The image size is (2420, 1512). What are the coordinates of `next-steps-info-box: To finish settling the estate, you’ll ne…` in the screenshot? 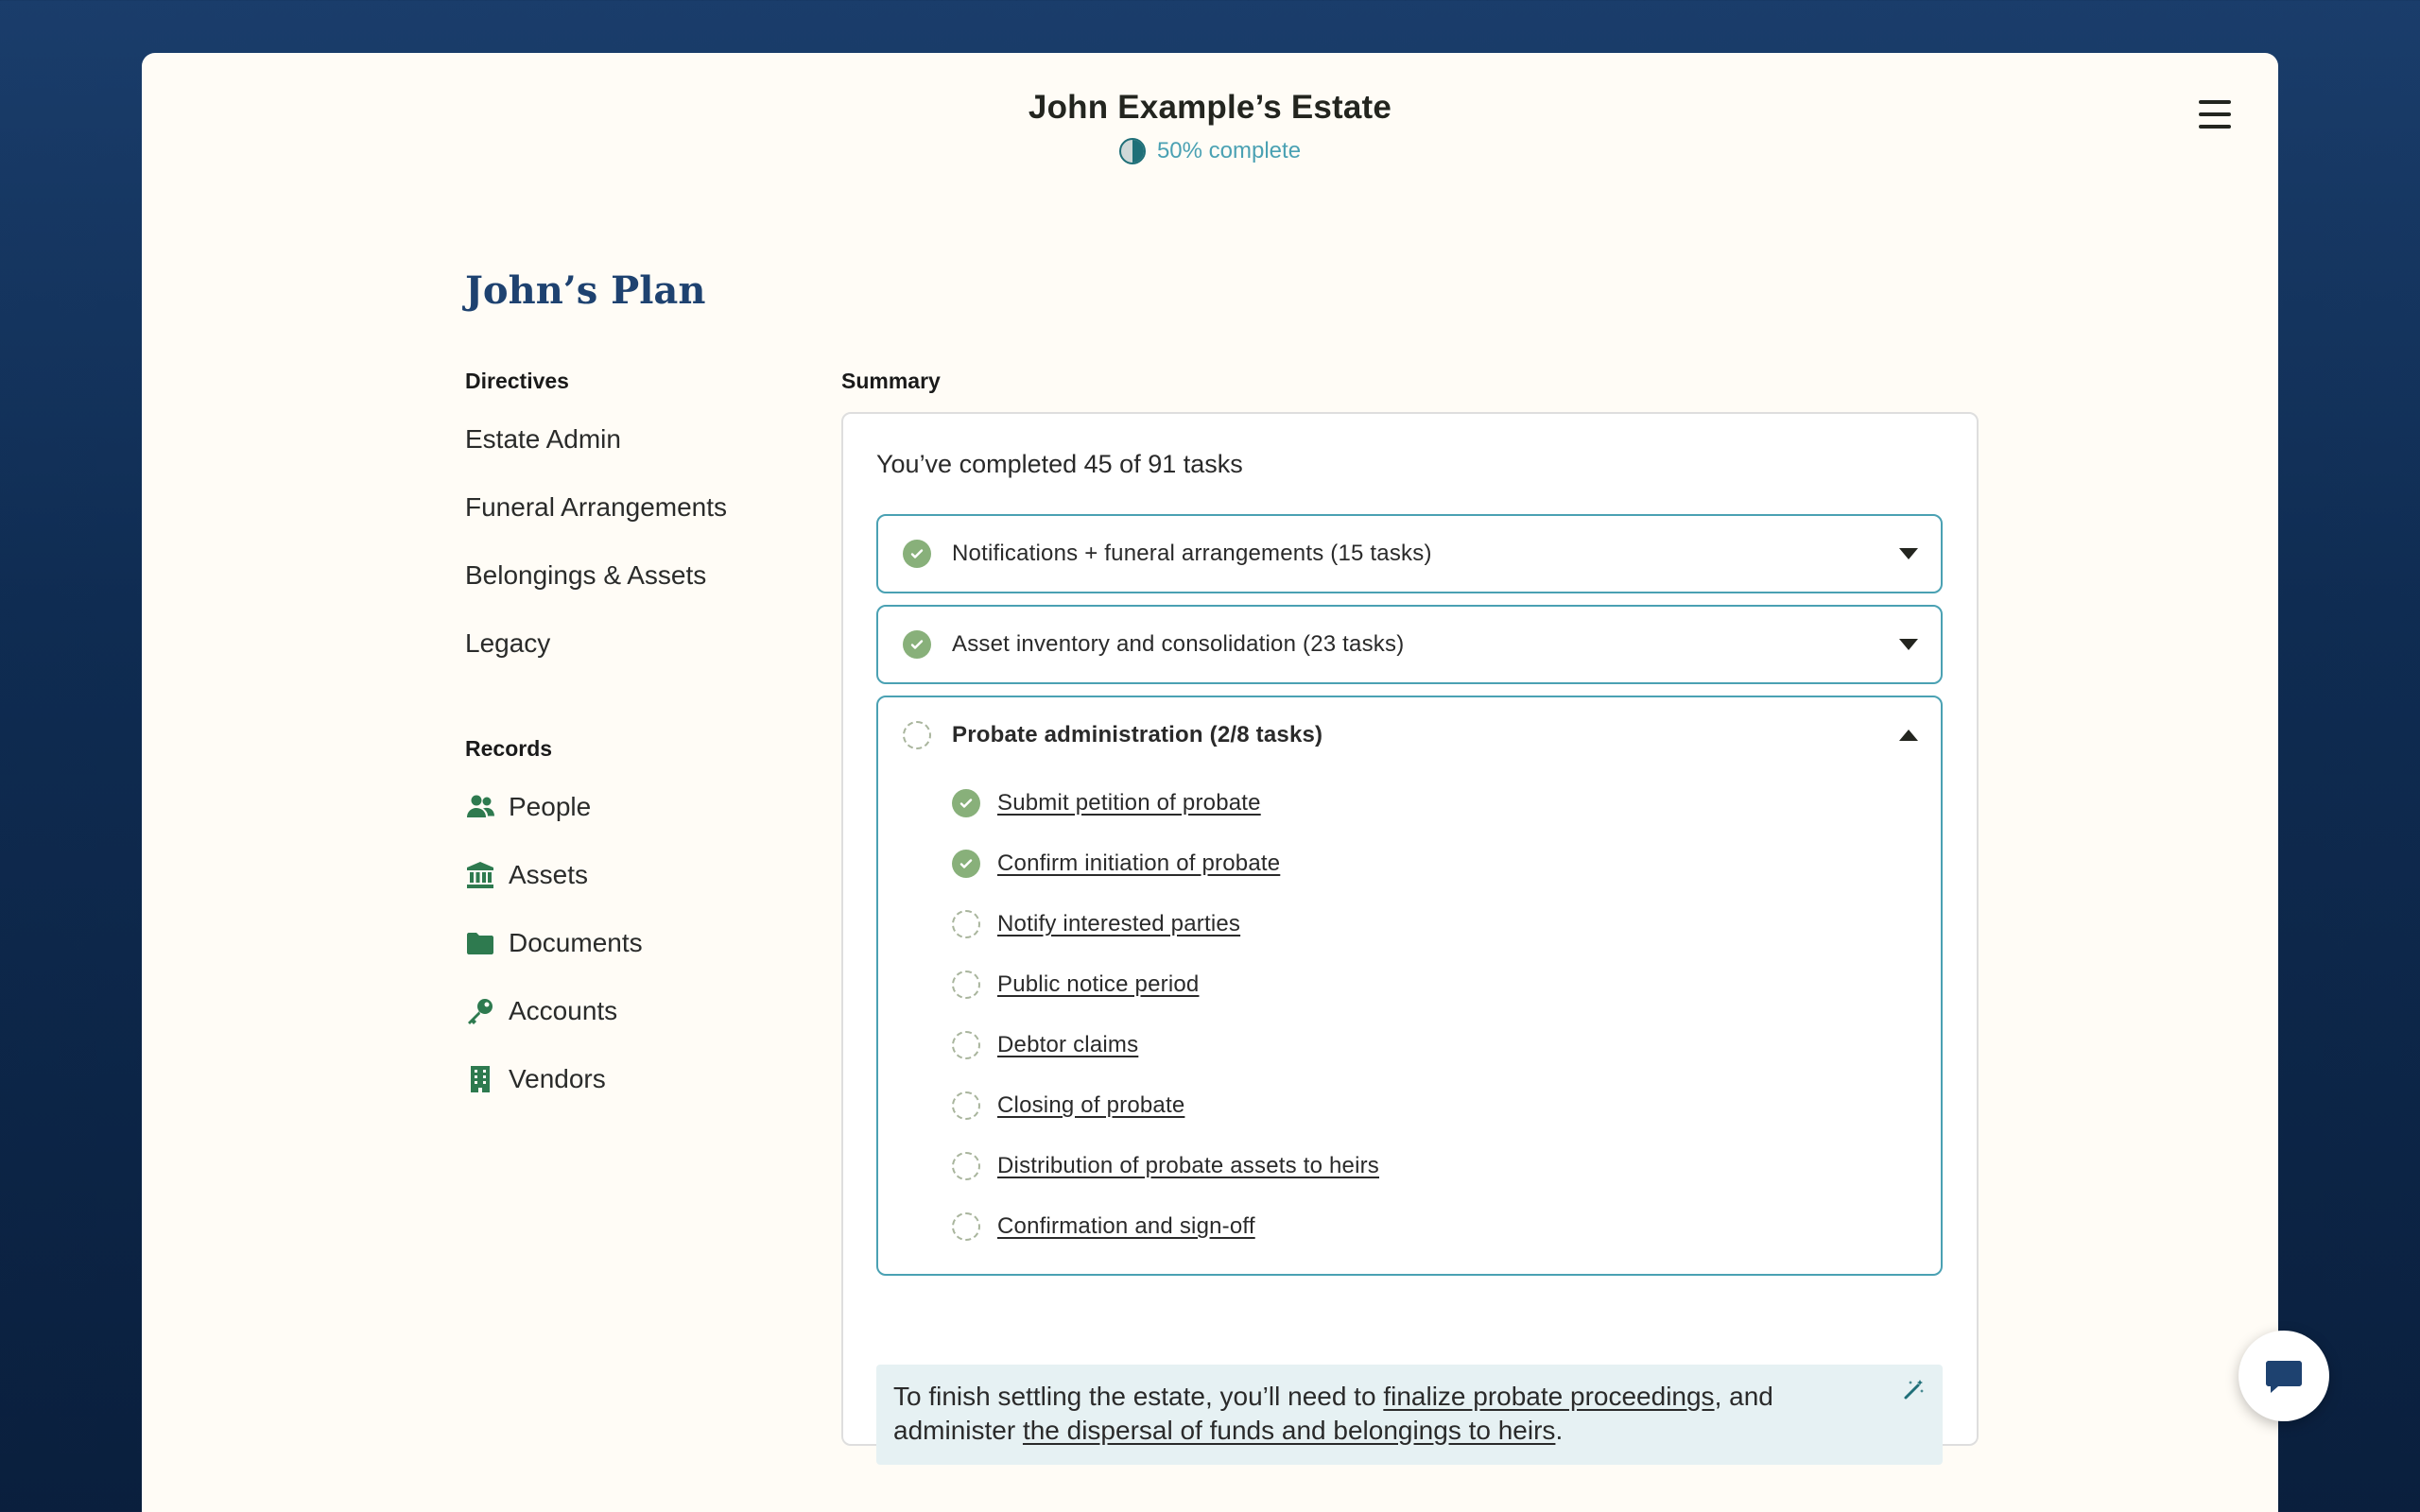 It's located at (1409, 1415).